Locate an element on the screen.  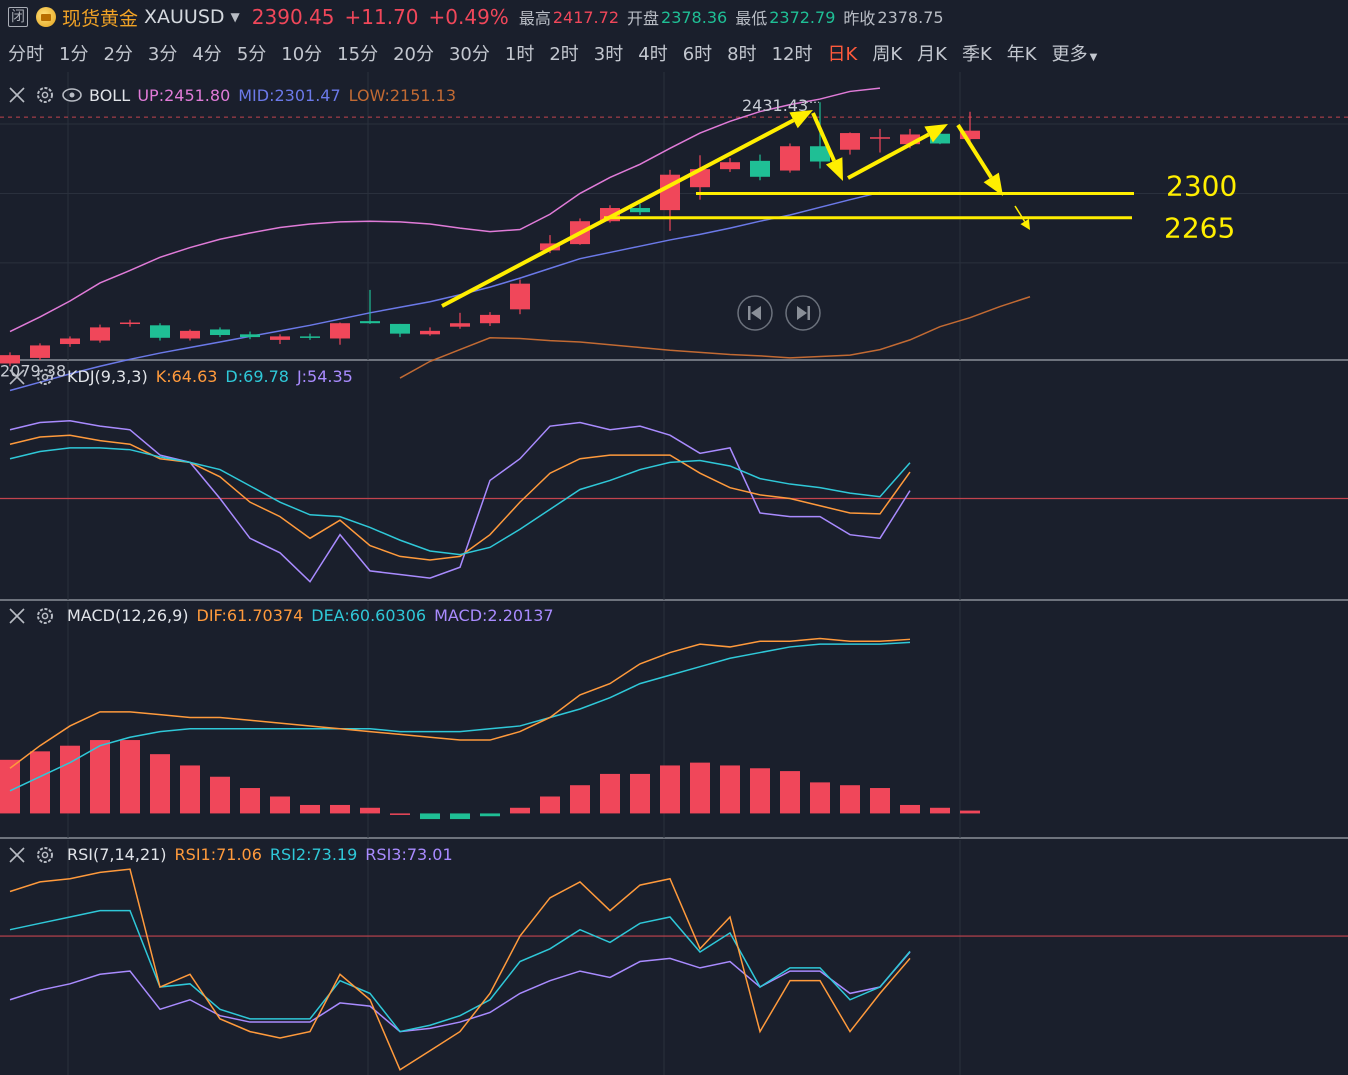
support-label-1: 2265 is located at coordinates (1199, 228).